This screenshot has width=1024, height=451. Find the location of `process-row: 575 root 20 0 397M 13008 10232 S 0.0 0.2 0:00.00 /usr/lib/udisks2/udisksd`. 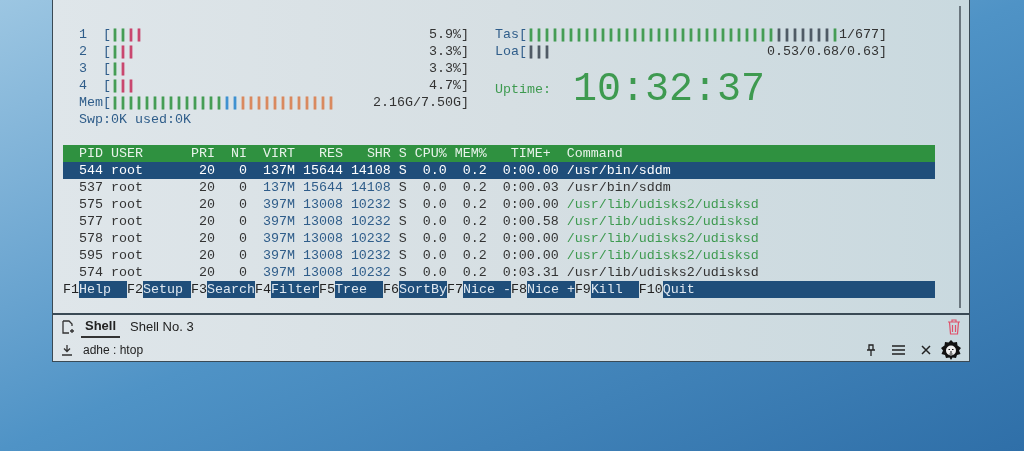

process-row: 575 root 20 0 397M 13008 10232 S 0.0 0.2 0:00.00 /usr/lib/udisks2/udisksd is located at coordinates (499, 204).